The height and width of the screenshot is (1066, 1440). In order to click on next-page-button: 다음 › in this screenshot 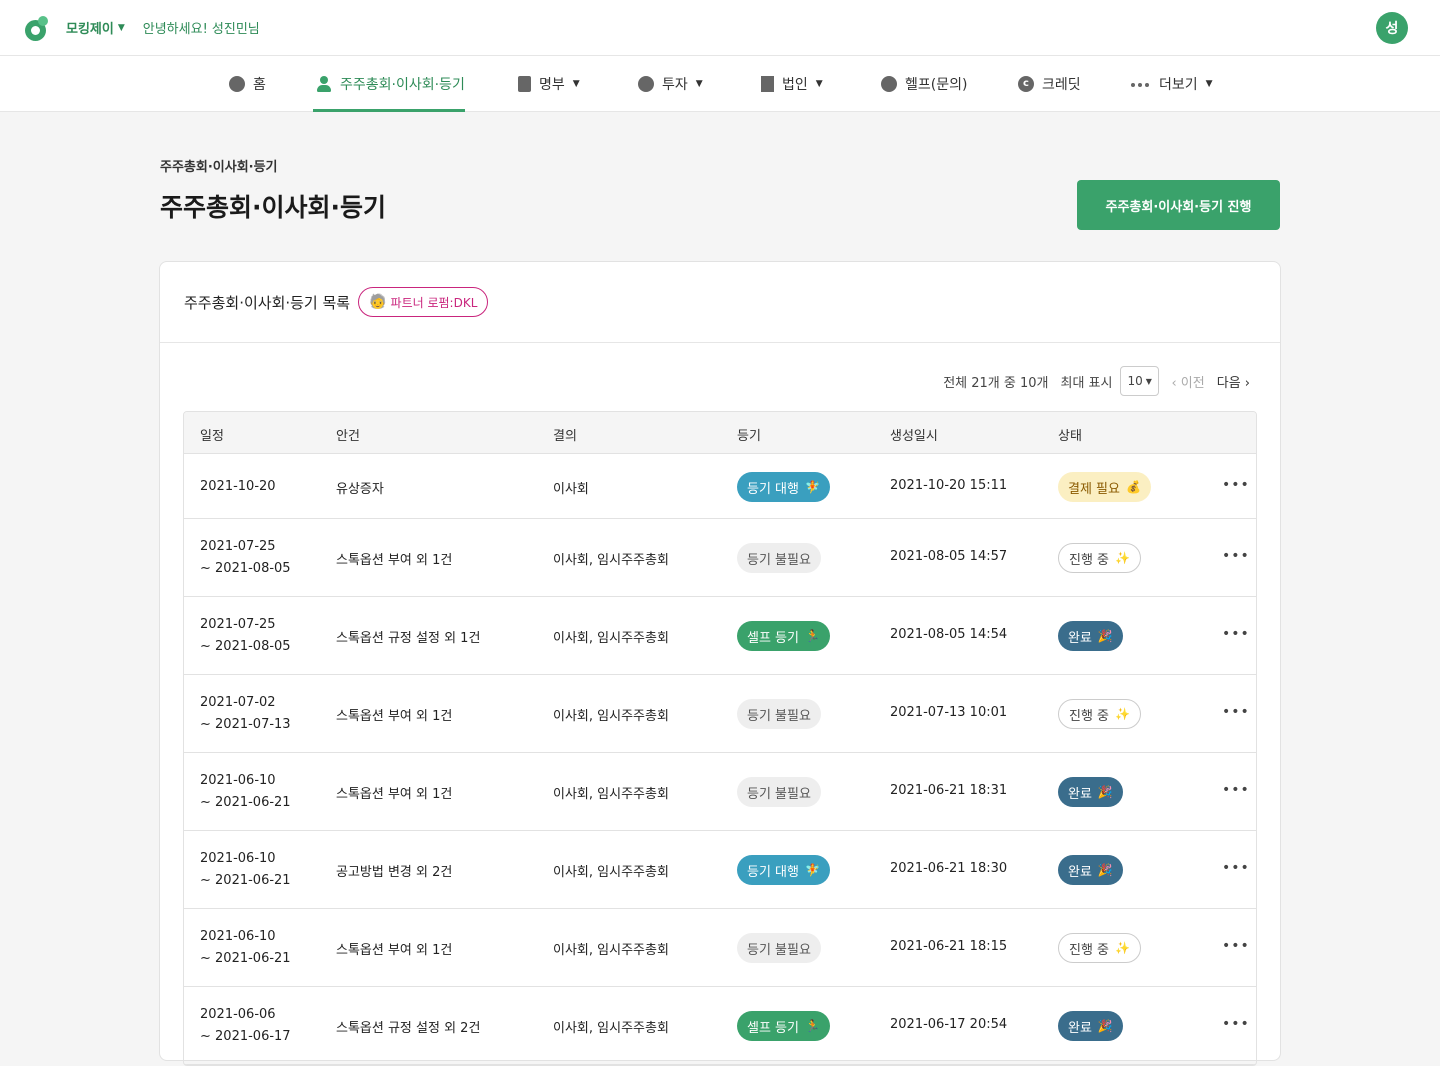, I will do `click(1233, 381)`.